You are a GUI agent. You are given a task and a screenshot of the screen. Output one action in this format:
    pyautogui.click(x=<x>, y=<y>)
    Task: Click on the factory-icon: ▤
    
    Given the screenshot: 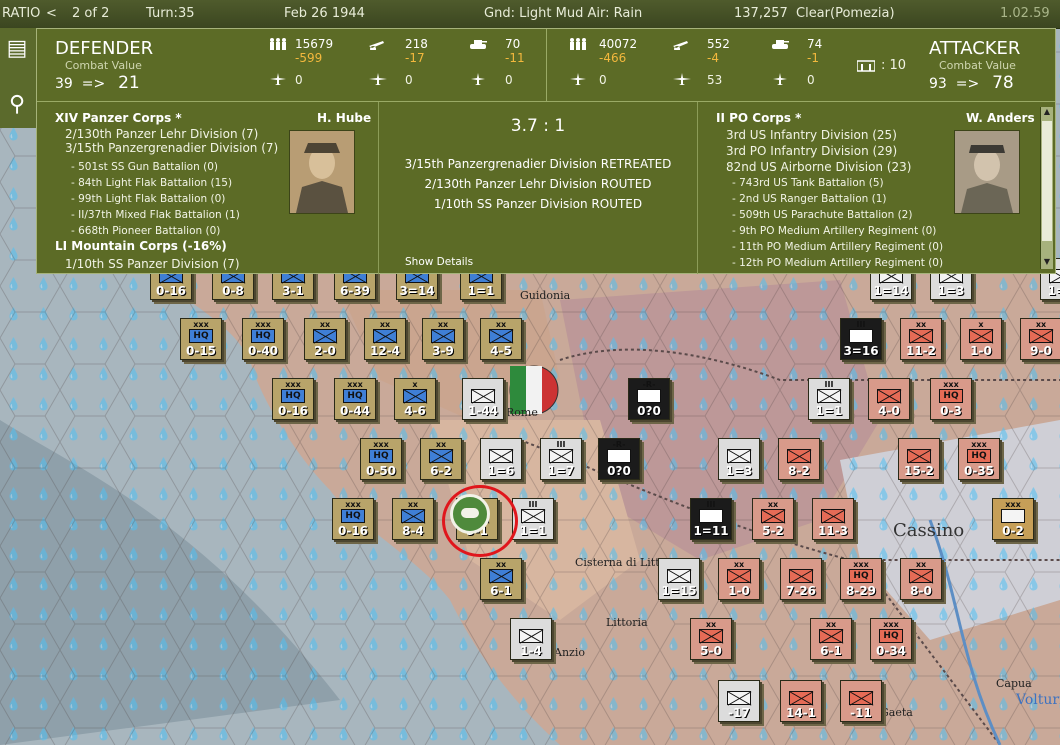 What is the action you would take?
    pyautogui.click(x=17, y=49)
    